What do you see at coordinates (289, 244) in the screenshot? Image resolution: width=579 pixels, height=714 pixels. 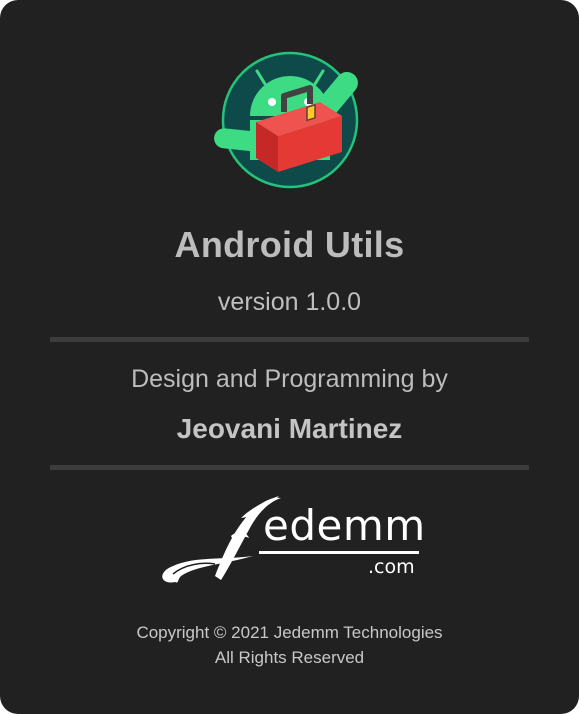 I see `app-name: Android Utils` at bounding box center [289, 244].